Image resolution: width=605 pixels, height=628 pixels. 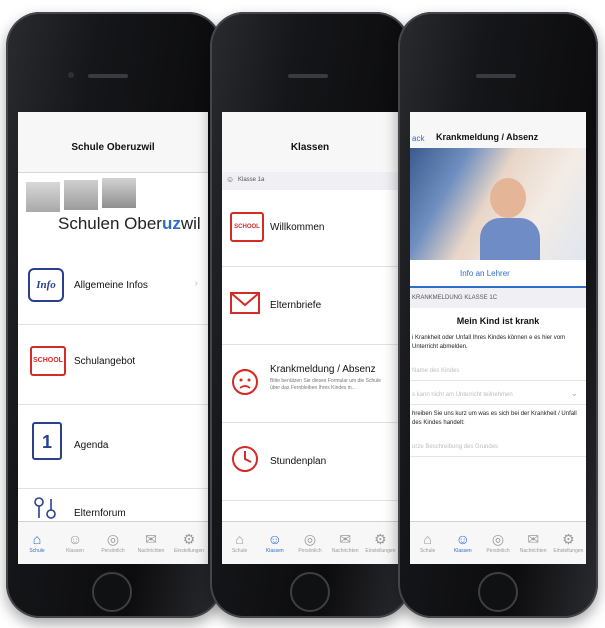 What do you see at coordinates (71, 75) in the screenshot?
I see `front-camera` at bounding box center [71, 75].